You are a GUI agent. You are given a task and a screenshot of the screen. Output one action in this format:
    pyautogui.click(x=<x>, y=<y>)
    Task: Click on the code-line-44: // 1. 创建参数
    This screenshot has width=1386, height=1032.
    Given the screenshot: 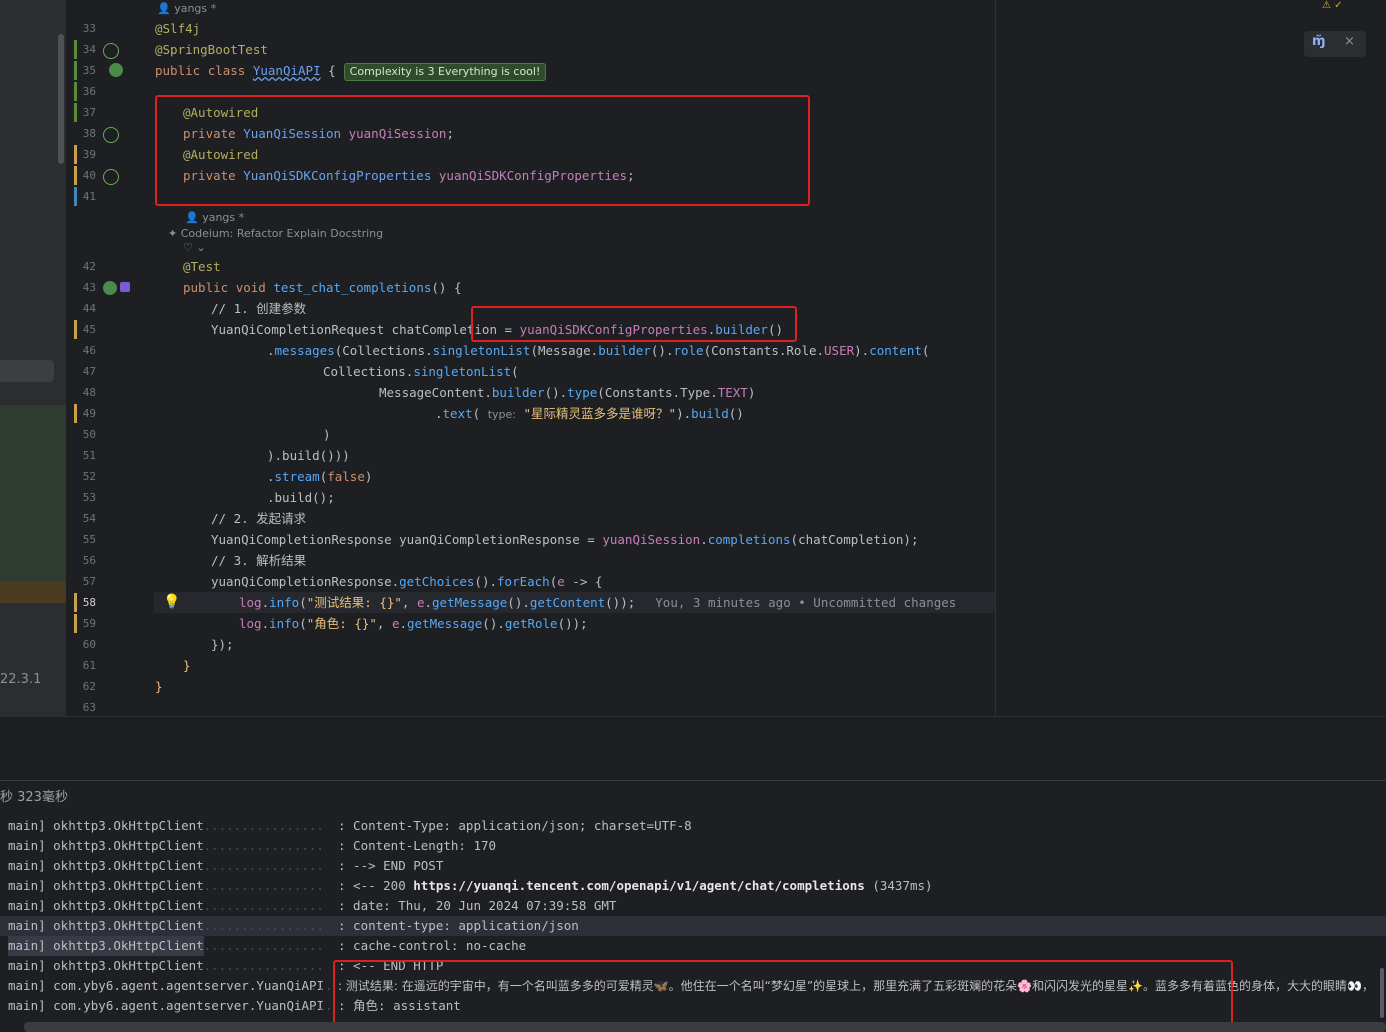 What is the action you would take?
    pyautogui.click(x=258, y=308)
    